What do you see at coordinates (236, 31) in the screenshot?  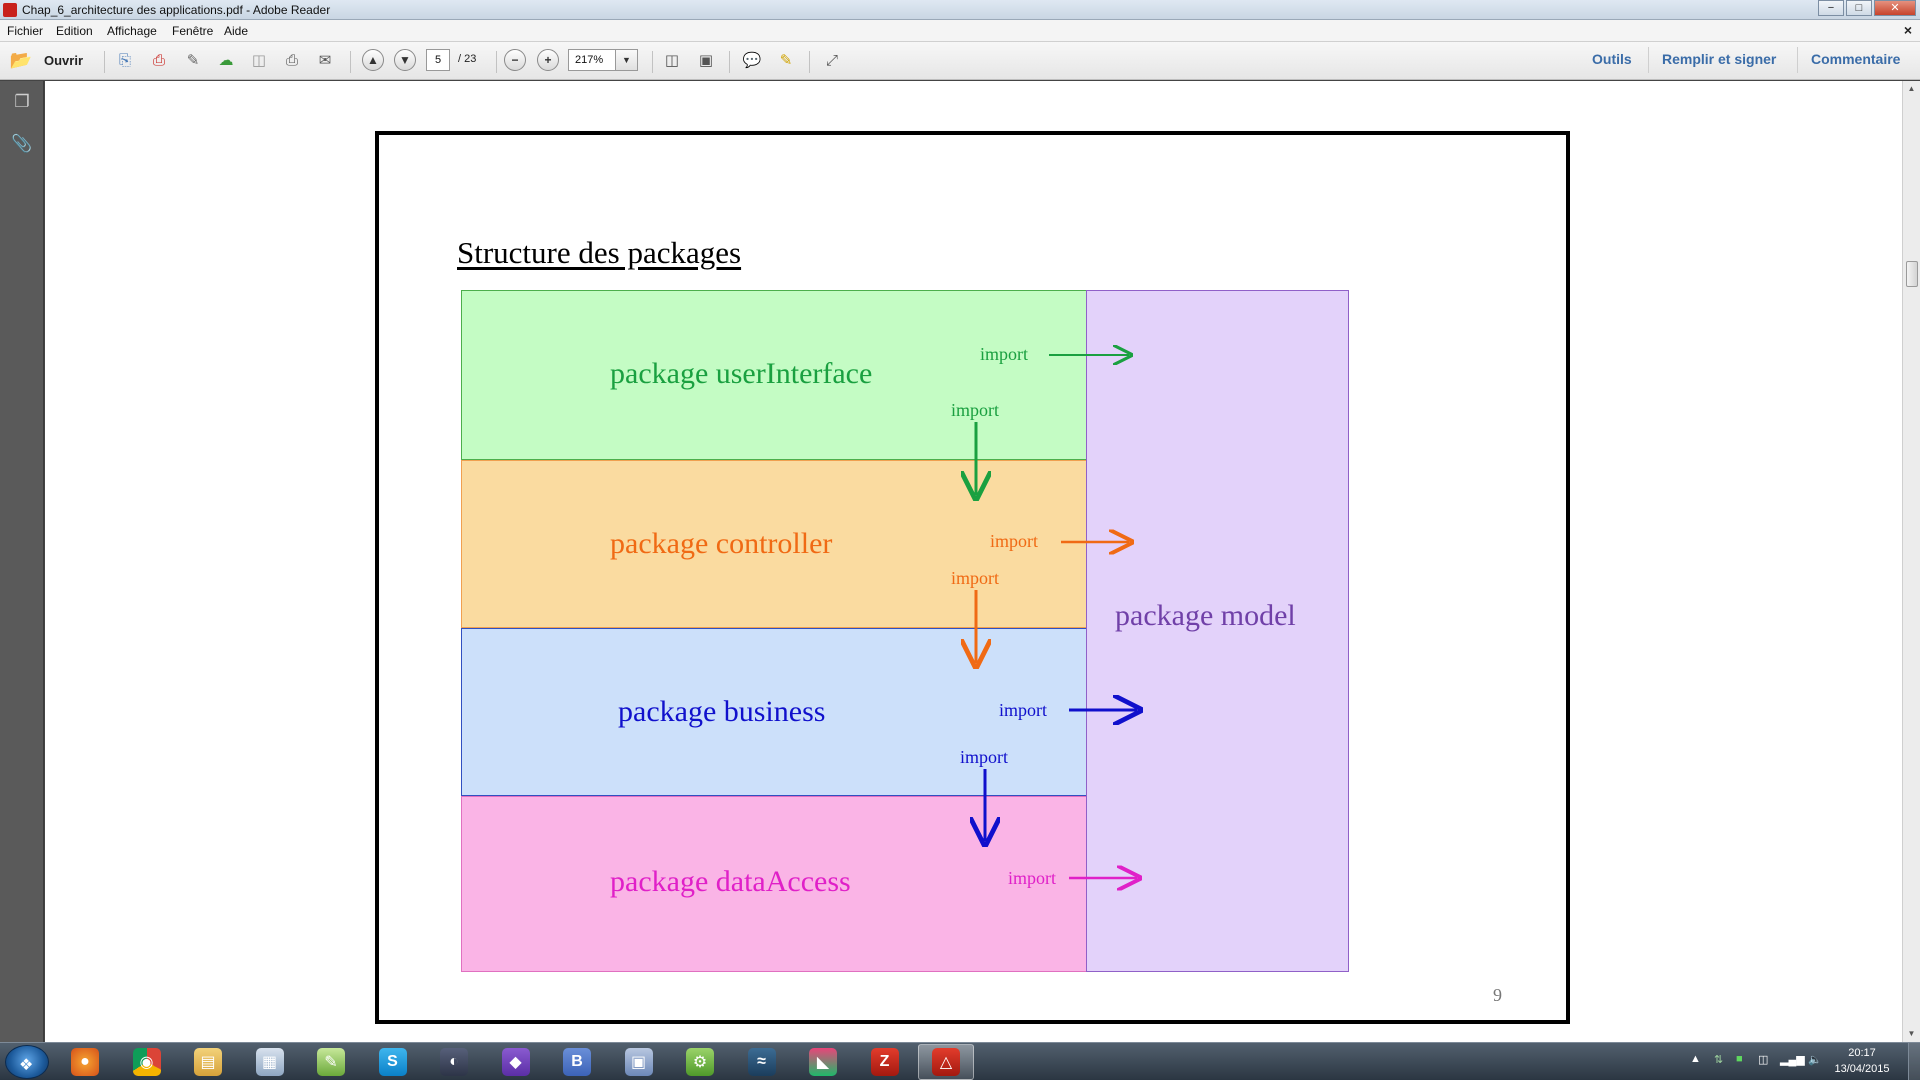 I see `menu-aide: Aide` at bounding box center [236, 31].